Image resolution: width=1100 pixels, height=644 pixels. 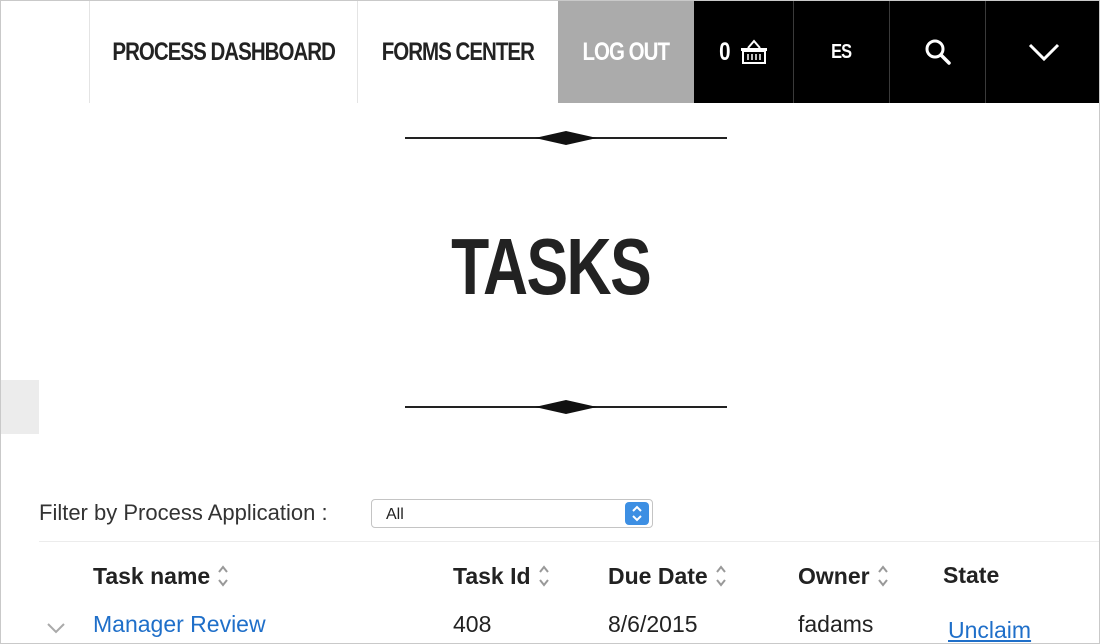 I want to click on logout-button: LOG OUT, so click(x=626, y=52).